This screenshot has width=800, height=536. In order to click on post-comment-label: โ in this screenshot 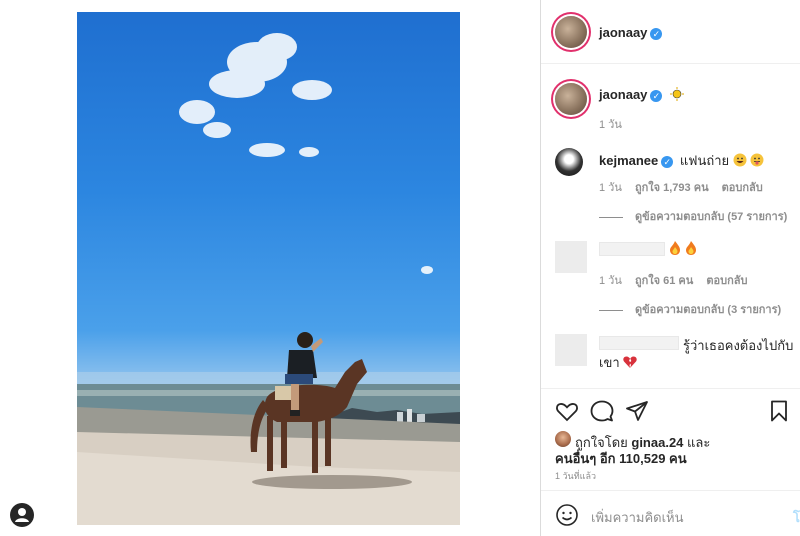, I will do `click(796, 517)`.